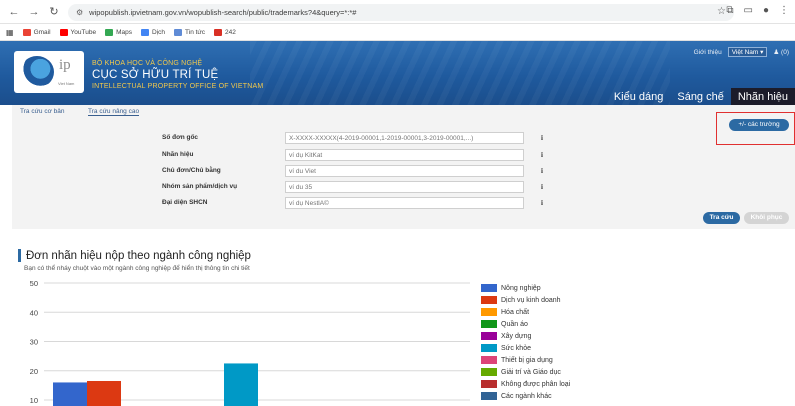  I want to click on bookmark-news: Tin tức, so click(189, 32).